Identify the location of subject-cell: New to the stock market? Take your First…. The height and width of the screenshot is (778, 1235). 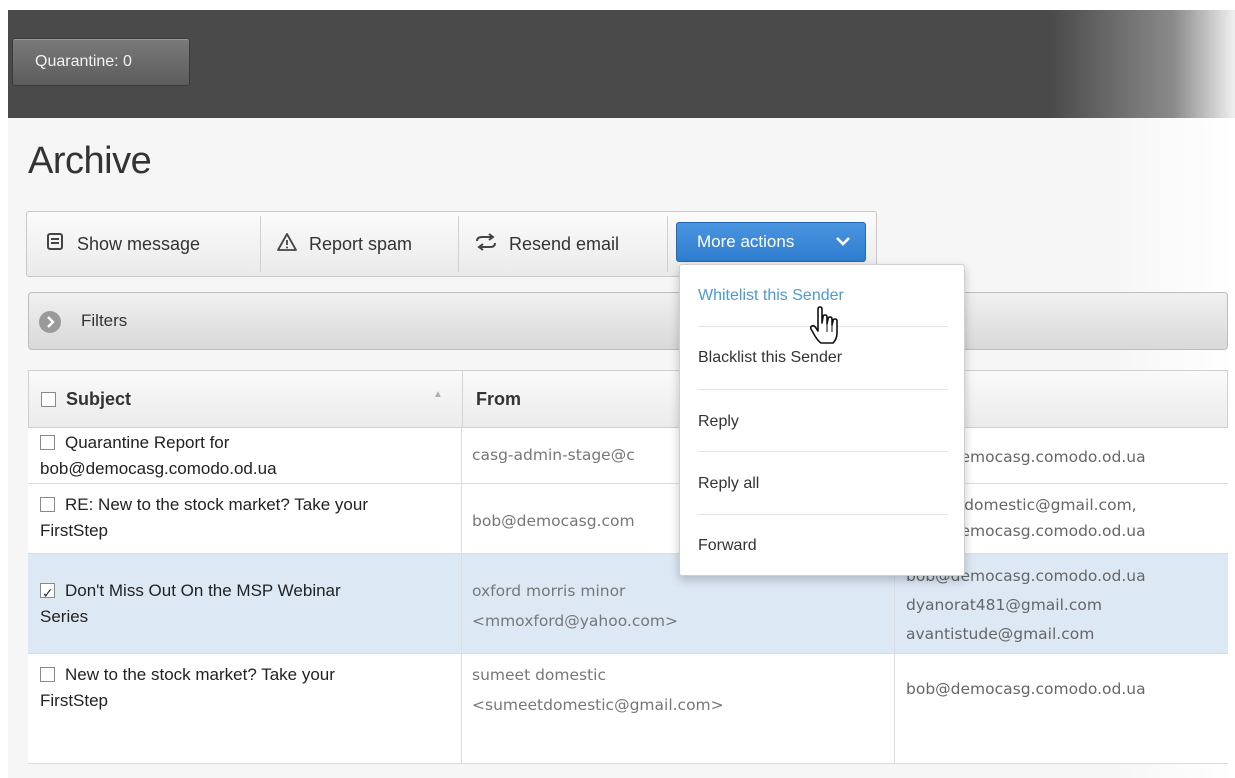
(255, 684).